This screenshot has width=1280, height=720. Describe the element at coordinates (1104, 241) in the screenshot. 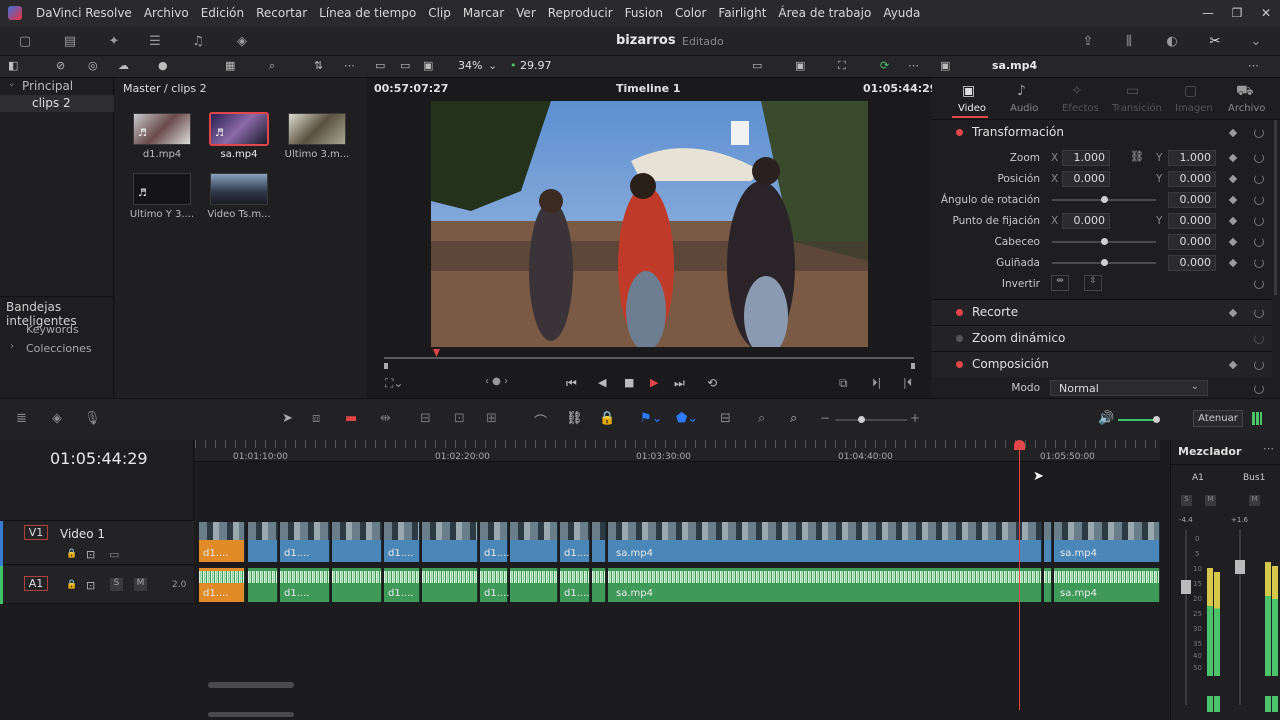

I see `pitch-slider-knob` at that location.